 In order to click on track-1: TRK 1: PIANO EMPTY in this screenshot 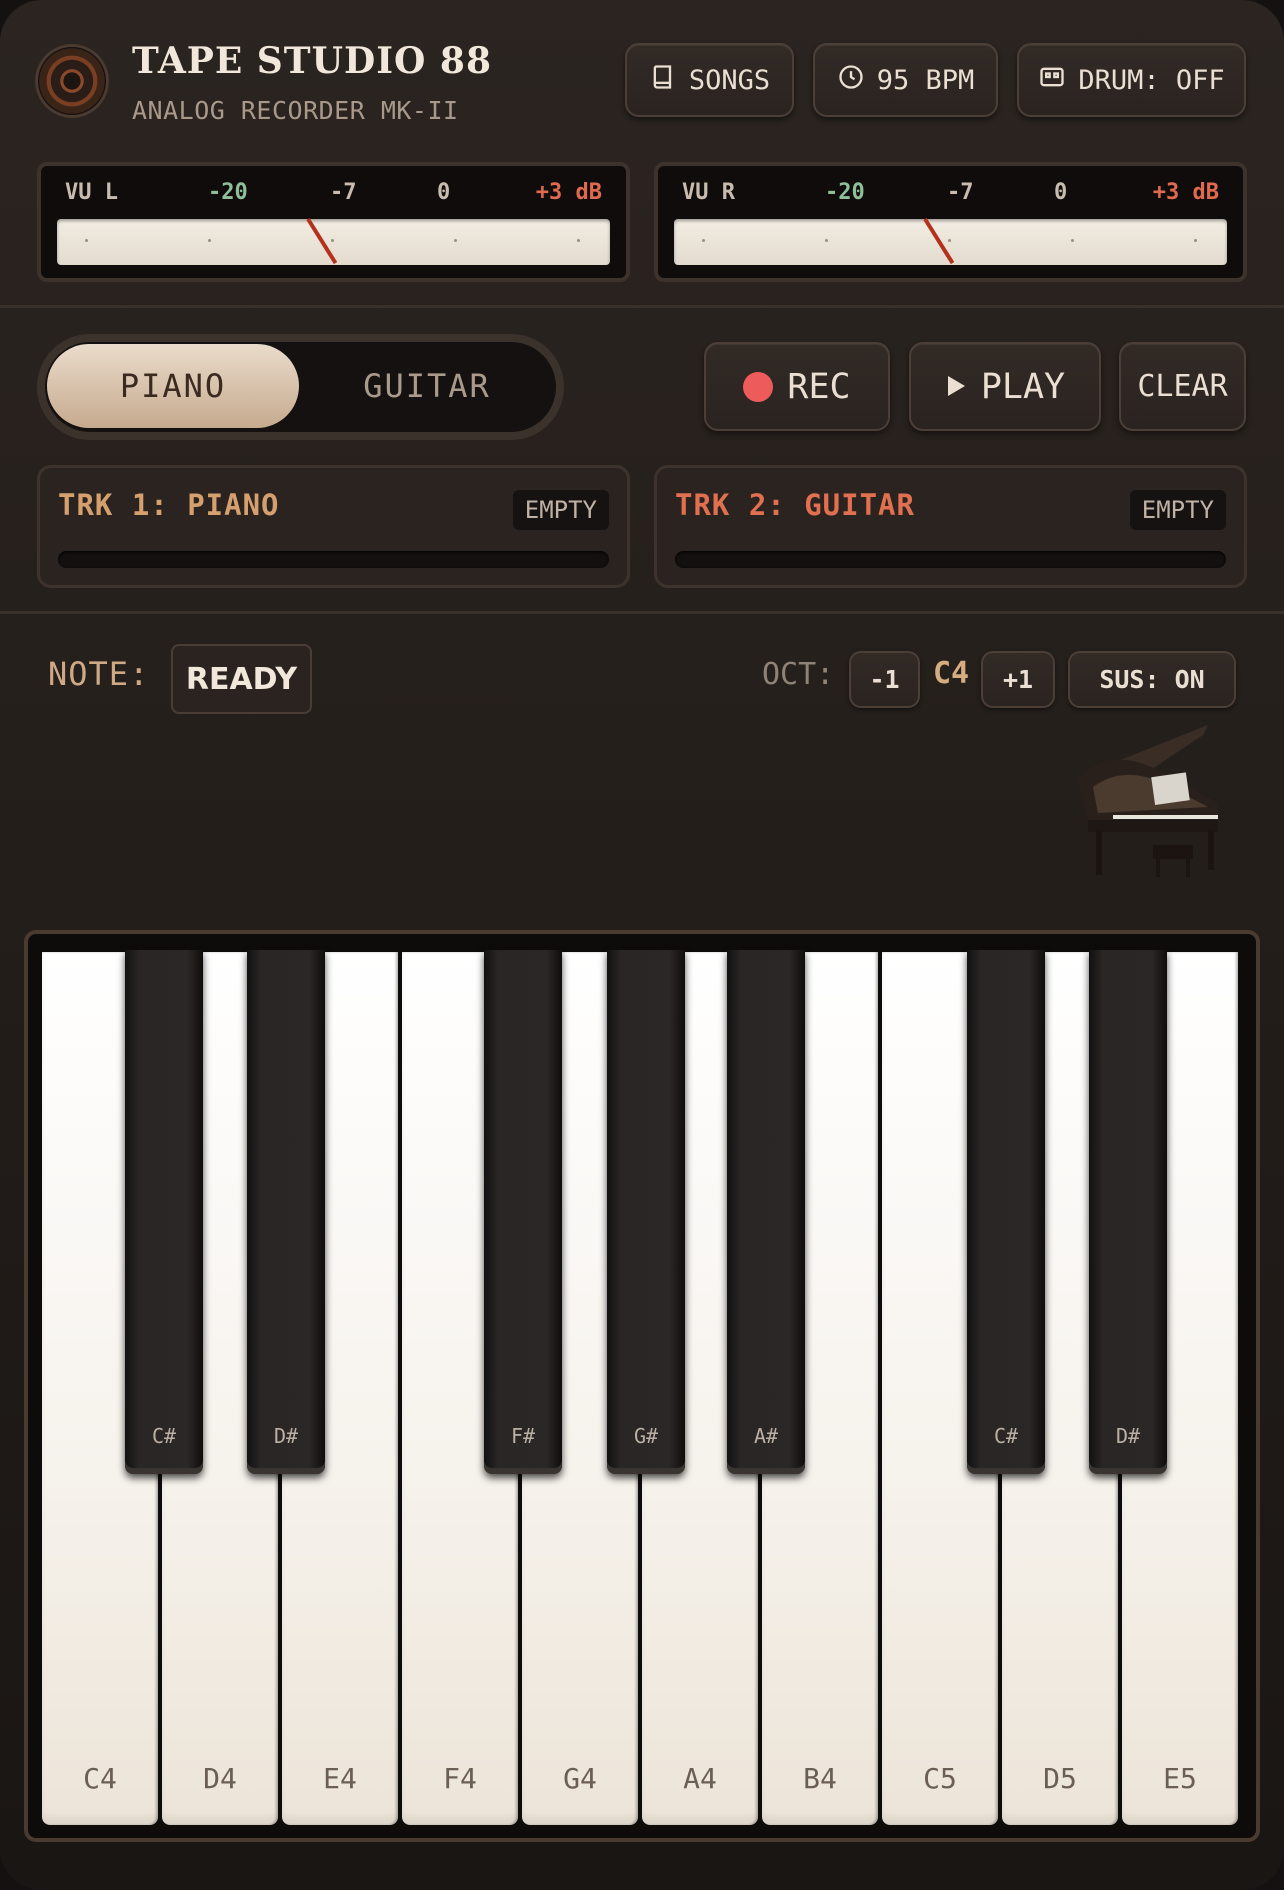, I will do `click(333, 526)`.